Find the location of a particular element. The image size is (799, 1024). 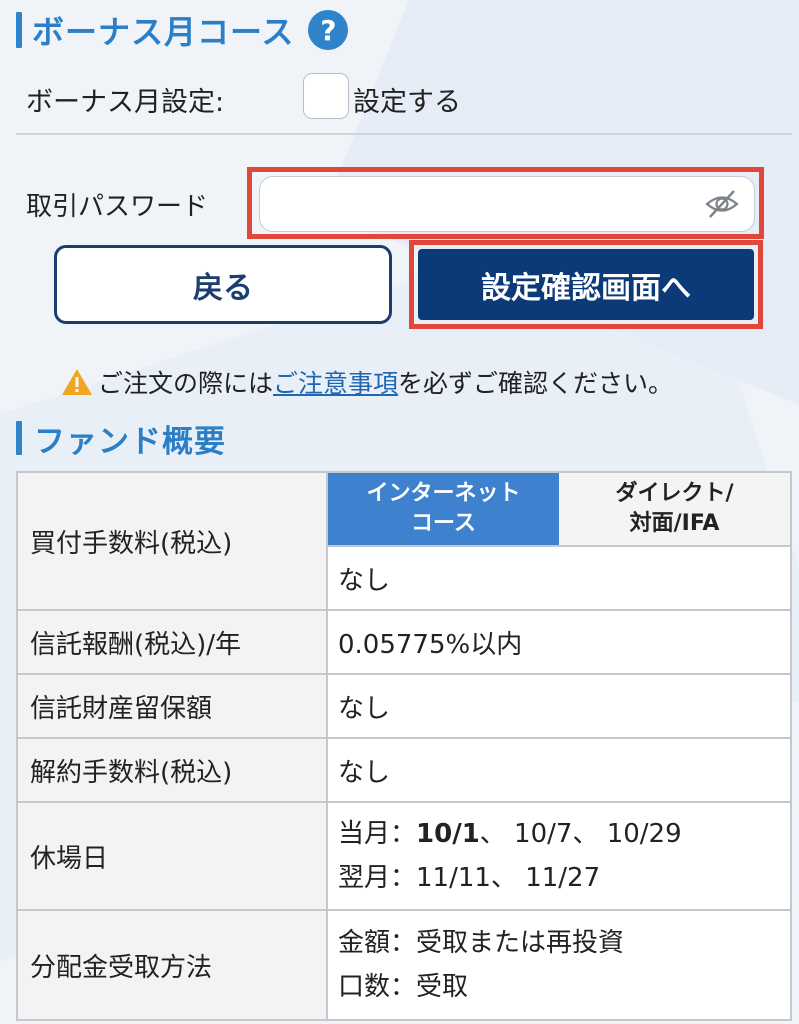

distribution-line-amount: 金額：受取または再投資 is located at coordinates (481, 943).